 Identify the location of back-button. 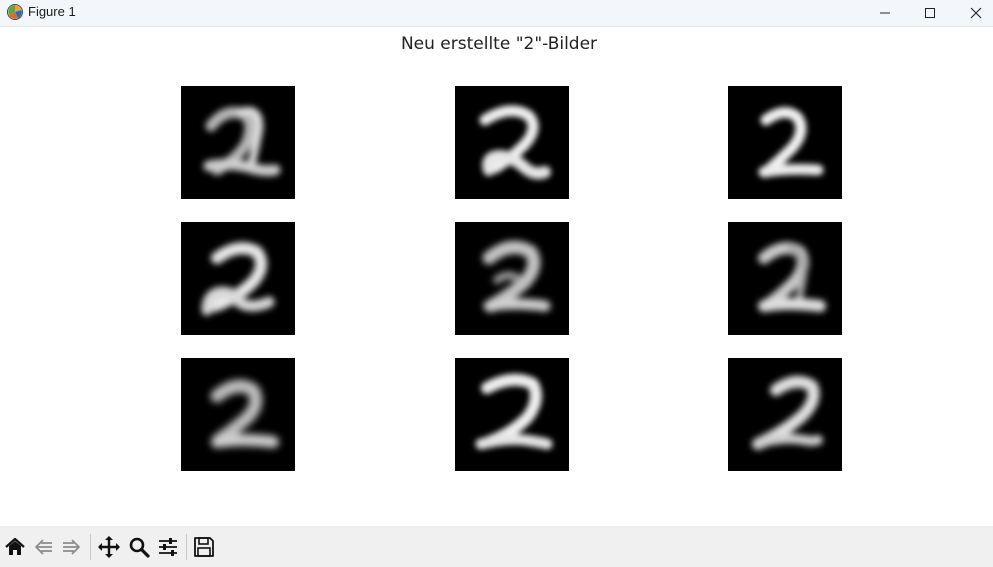
(44, 547).